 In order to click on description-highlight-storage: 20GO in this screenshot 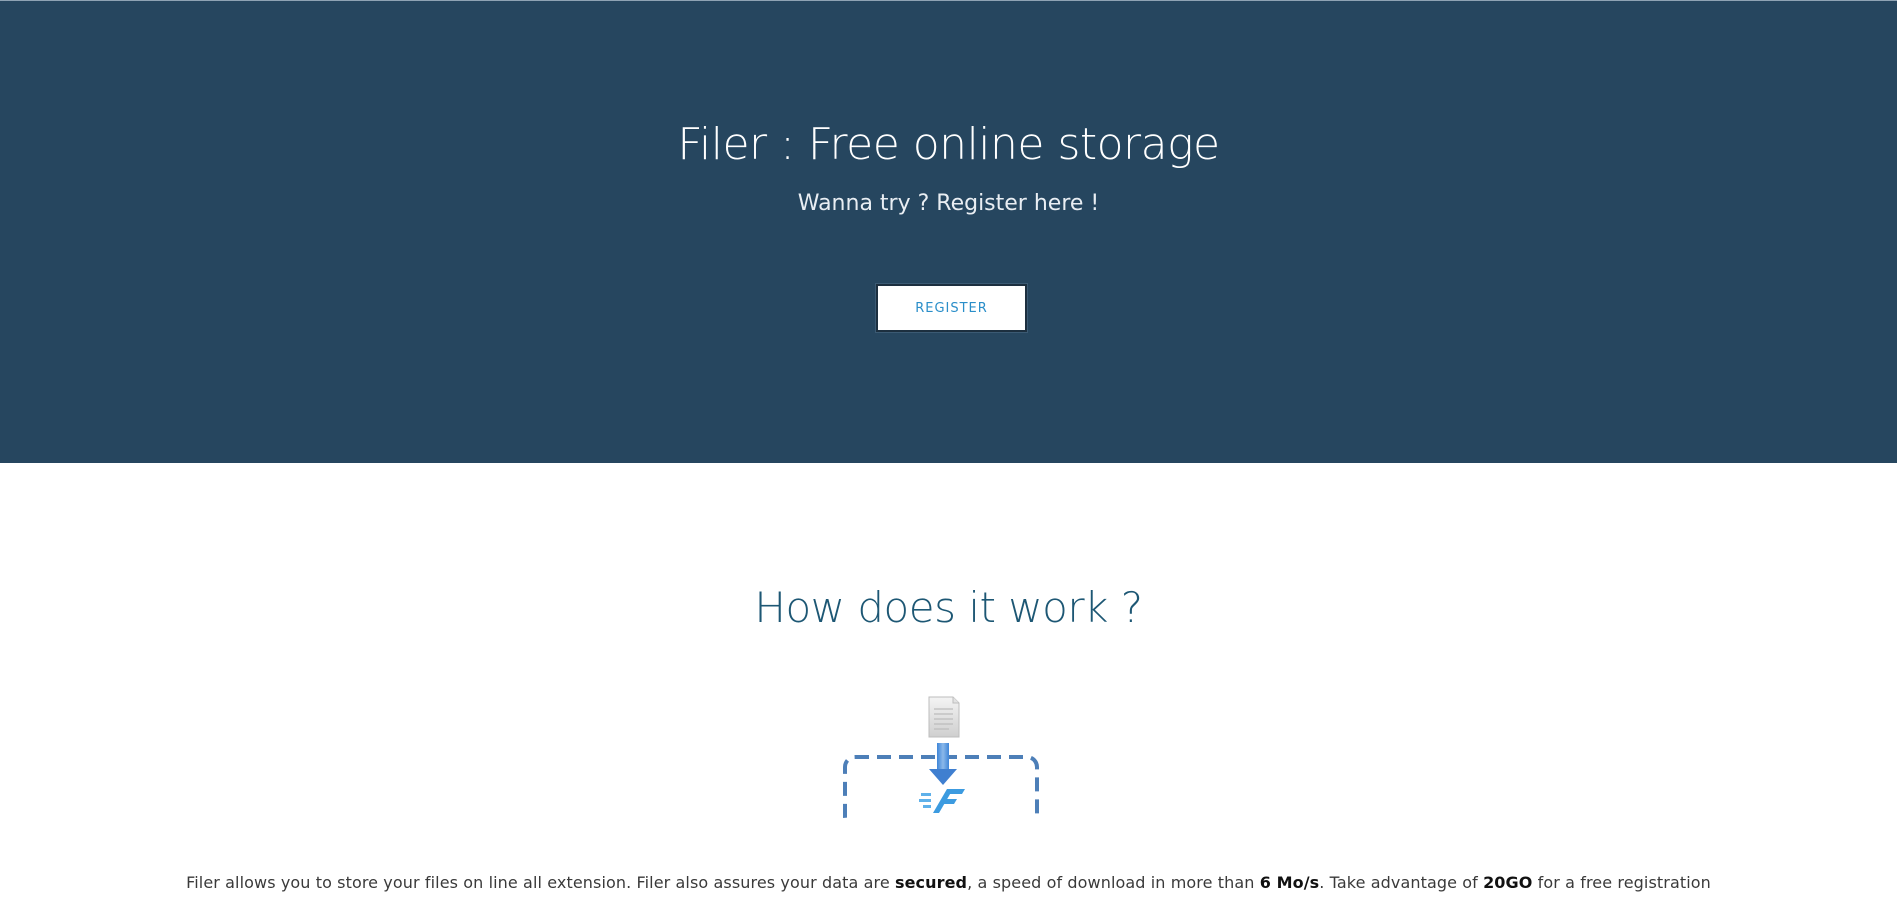, I will do `click(1508, 882)`.